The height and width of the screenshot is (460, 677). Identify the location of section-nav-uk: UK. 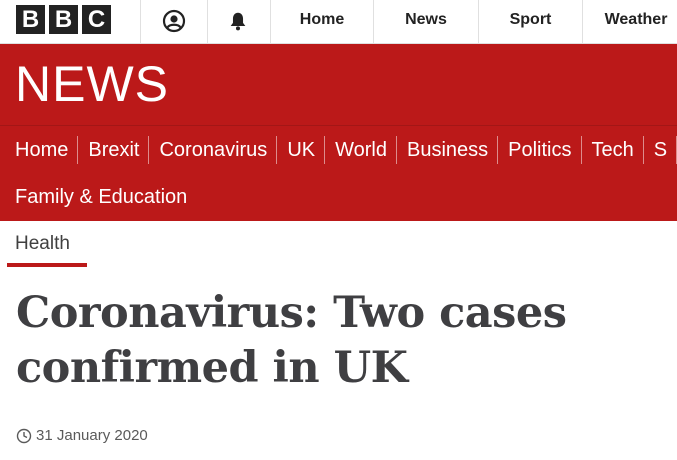
(301, 150).